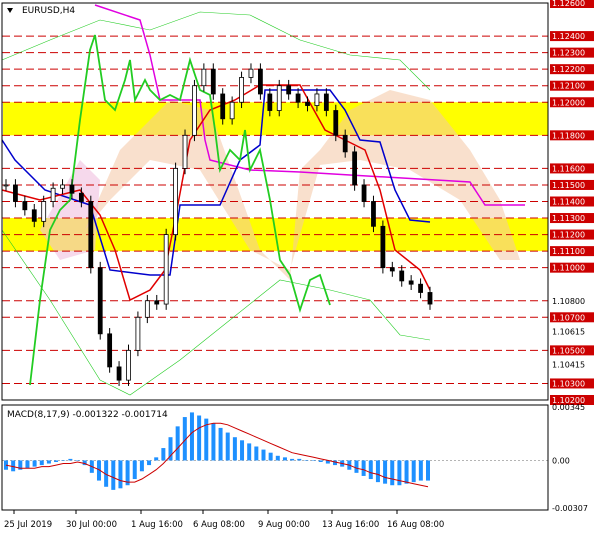 Image resolution: width=595 pixels, height=535 pixels. Describe the element at coordinates (216, 51) in the screenshot. I see `bollinger-band` at that location.